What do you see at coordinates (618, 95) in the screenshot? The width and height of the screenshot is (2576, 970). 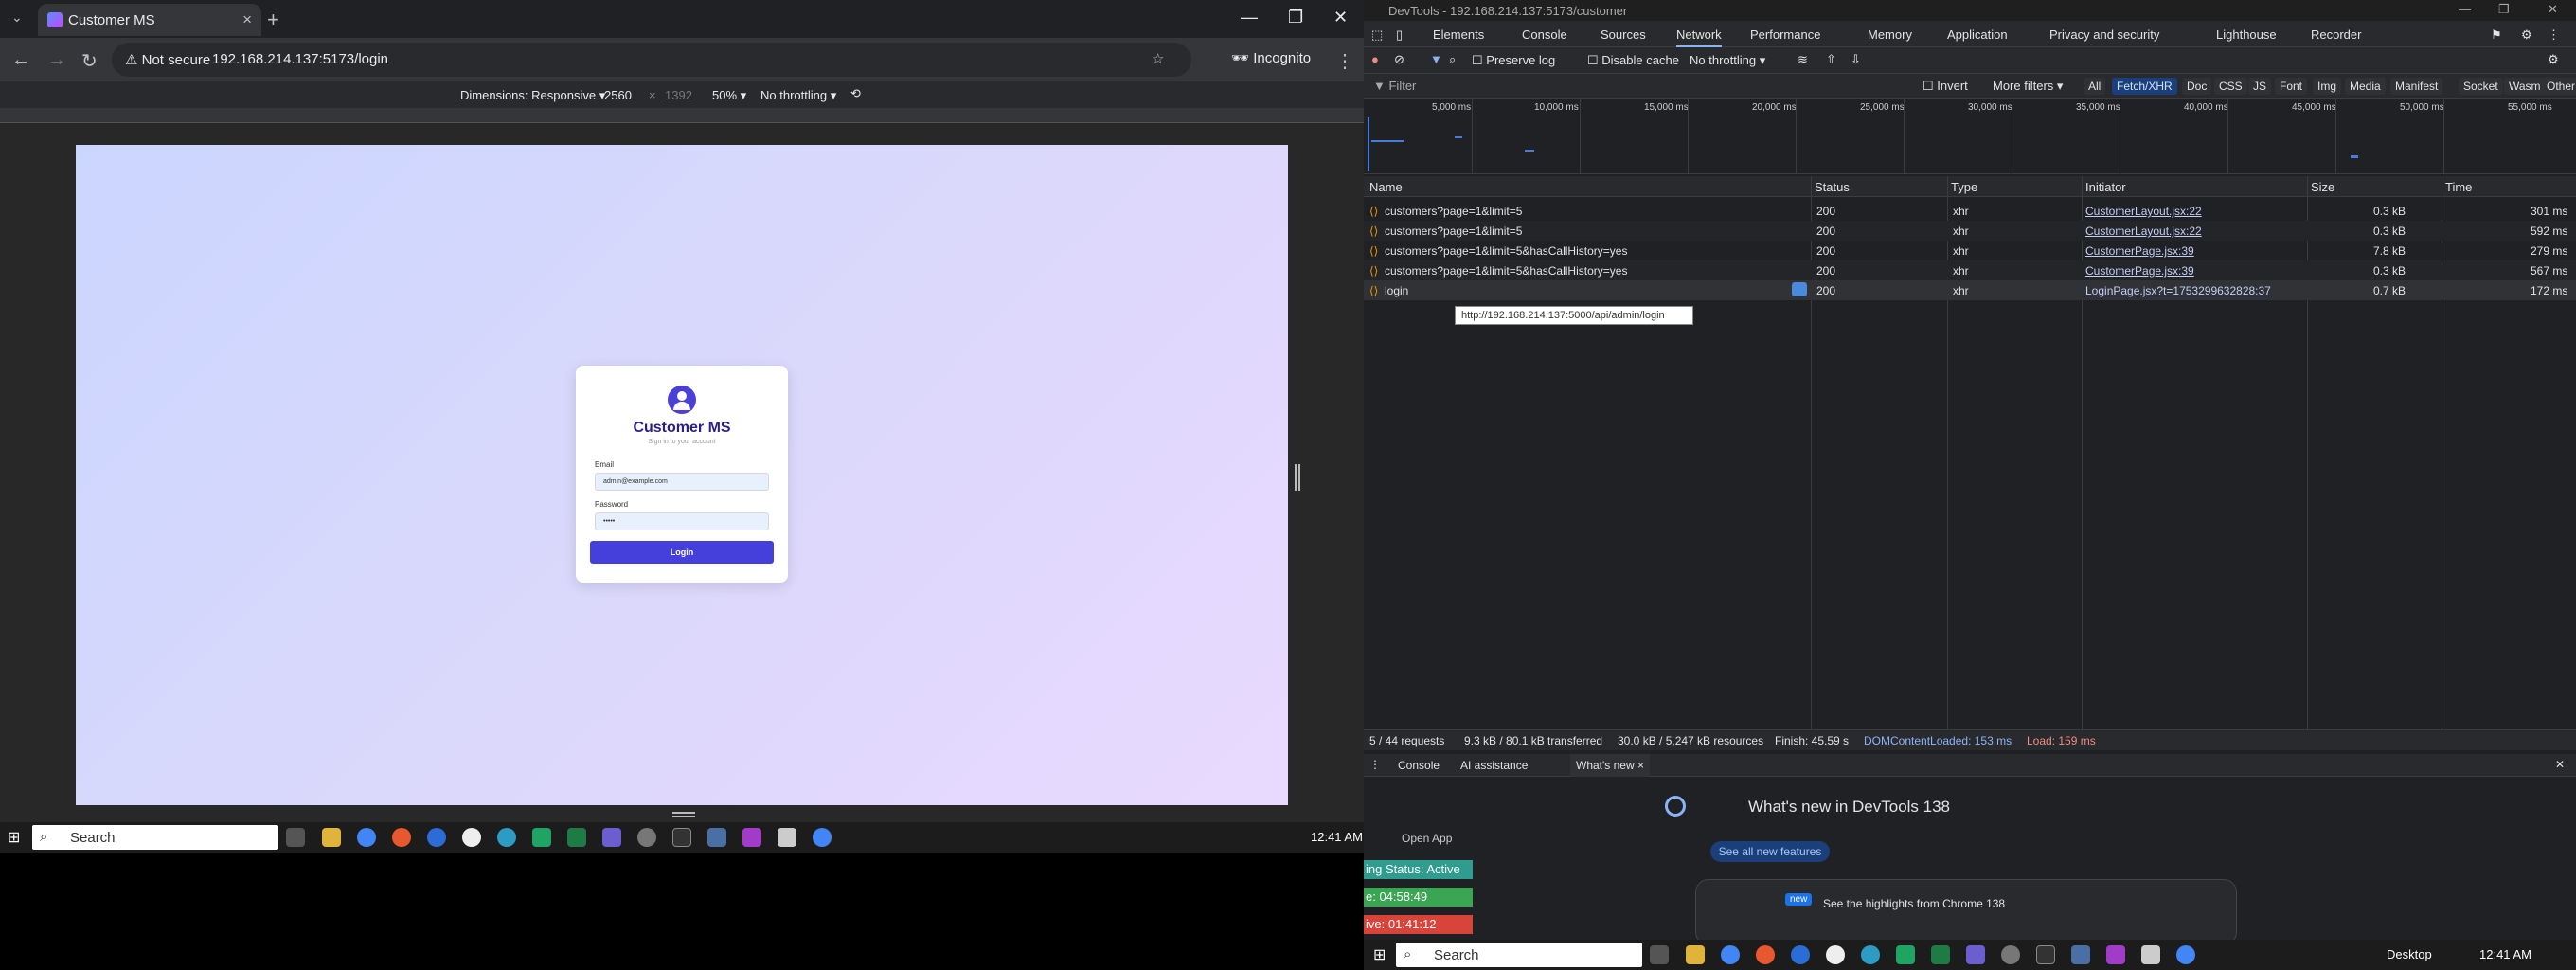 I see `width-input: 2560` at bounding box center [618, 95].